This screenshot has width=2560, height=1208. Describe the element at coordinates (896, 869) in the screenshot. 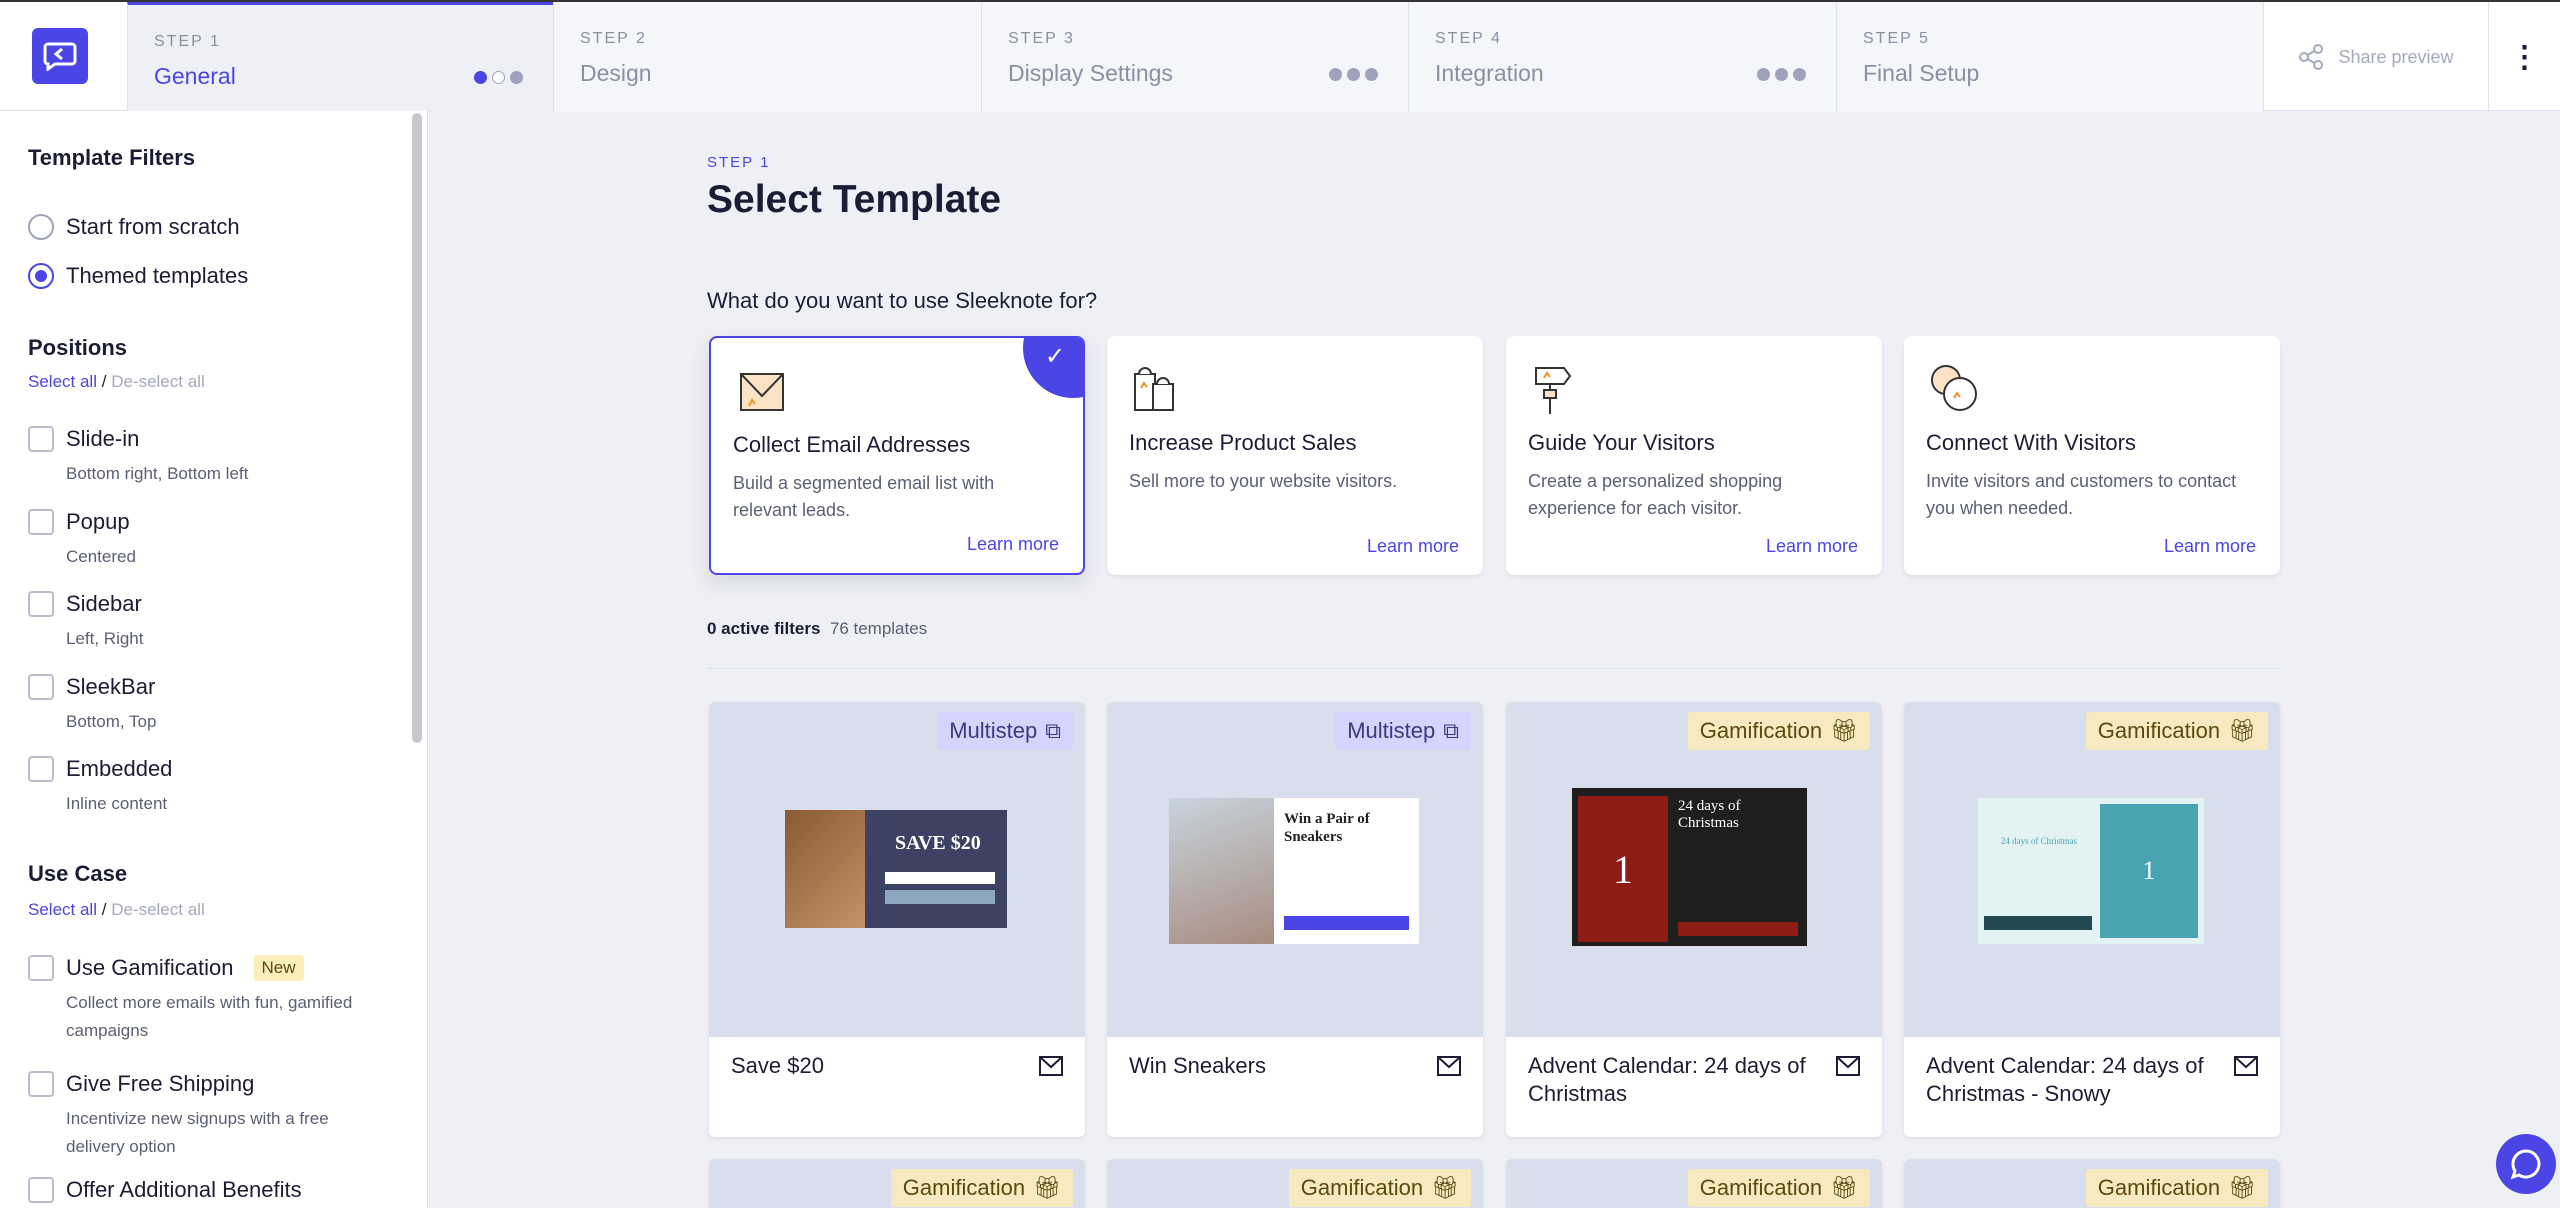

I see `thumbnail-save-20: SAVE $20` at that location.